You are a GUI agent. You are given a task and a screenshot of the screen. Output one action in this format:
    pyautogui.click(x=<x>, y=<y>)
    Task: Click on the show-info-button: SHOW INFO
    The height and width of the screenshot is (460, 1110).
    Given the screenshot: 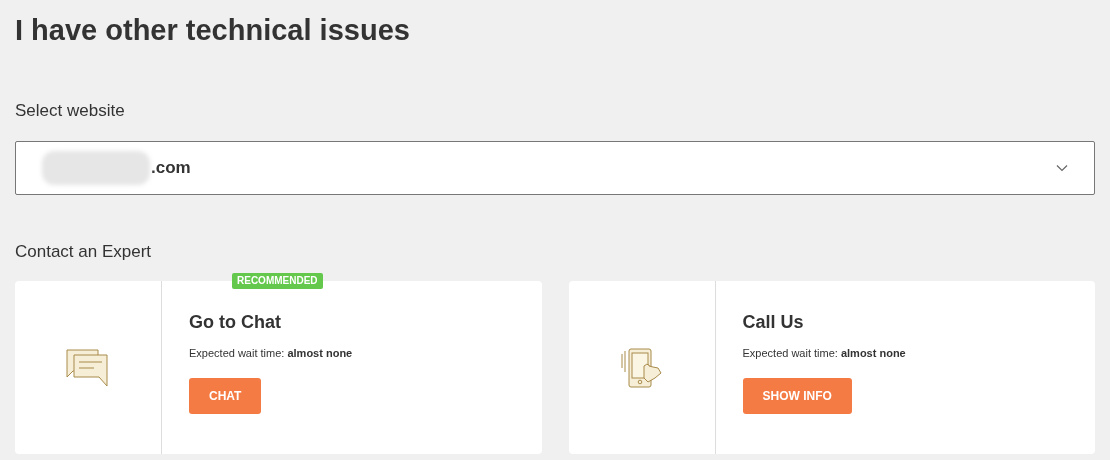 What is the action you would take?
    pyautogui.click(x=797, y=395)
    